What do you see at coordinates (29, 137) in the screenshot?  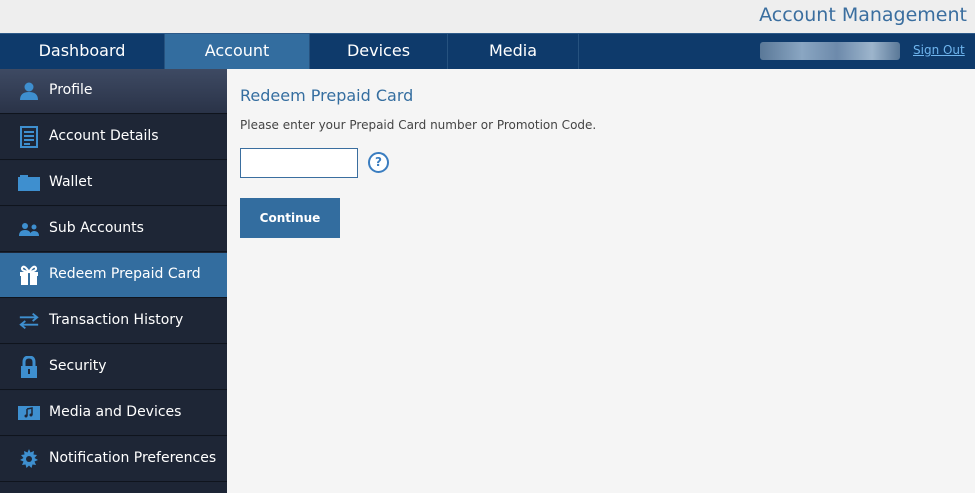 I see `document-icon` at bounding box center [29, 137].